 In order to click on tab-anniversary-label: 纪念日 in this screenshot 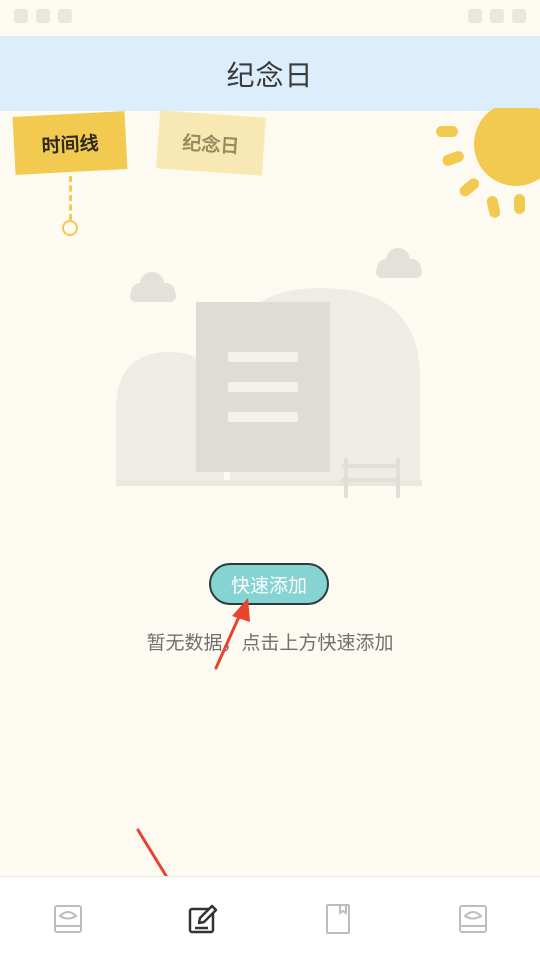, I will do `click(211, 144)`.